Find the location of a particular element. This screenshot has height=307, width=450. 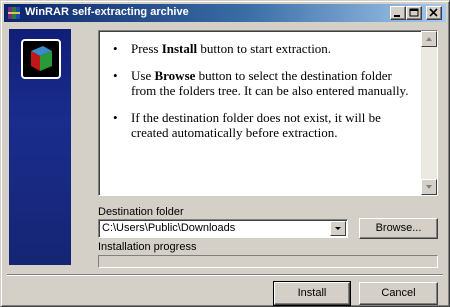

dropdown-button is located at coordinates (338, 228).